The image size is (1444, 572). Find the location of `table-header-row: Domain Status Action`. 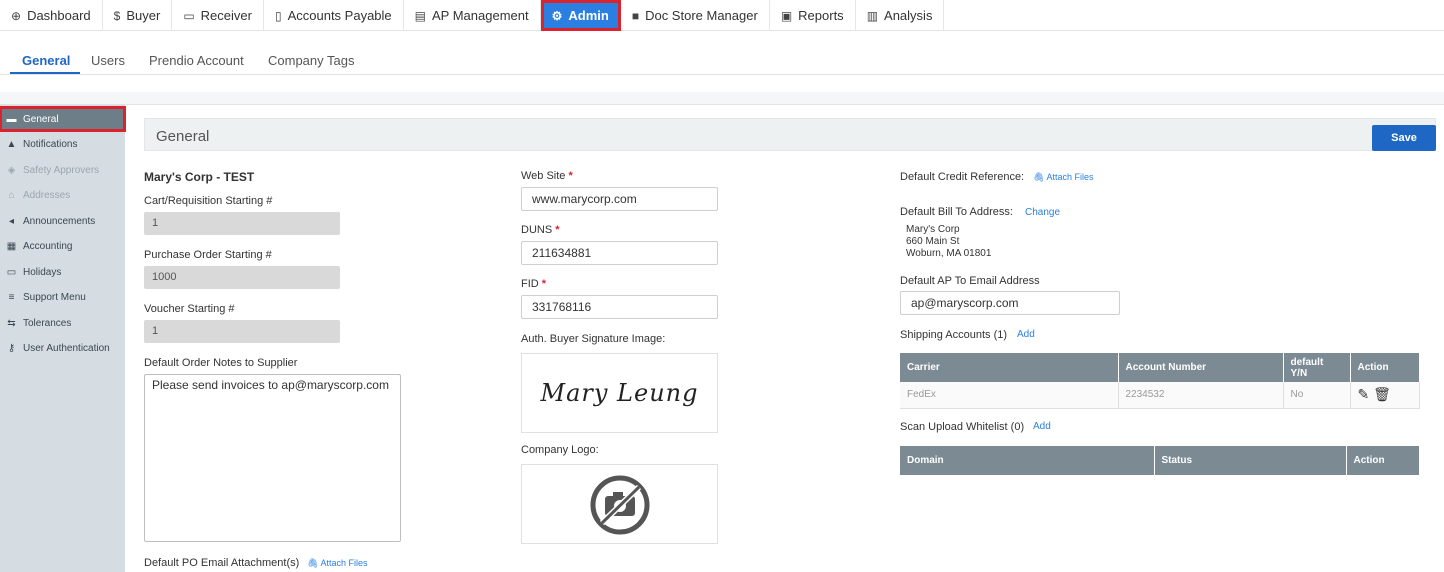

table-header-row: Domain Status Action is located at coordinates (1160, 460).